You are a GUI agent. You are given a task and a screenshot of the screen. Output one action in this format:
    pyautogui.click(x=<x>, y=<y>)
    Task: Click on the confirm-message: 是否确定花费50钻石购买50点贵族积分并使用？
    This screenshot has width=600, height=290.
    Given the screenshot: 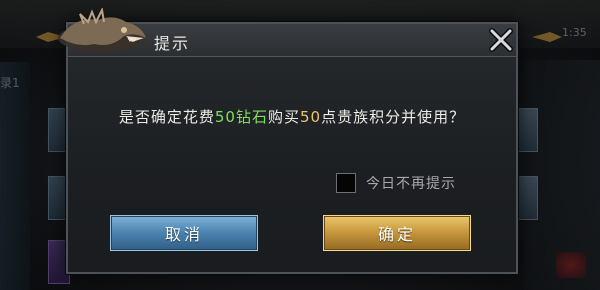 What is the action you would take?
    pyautogui.click(x=292, y=116)
    